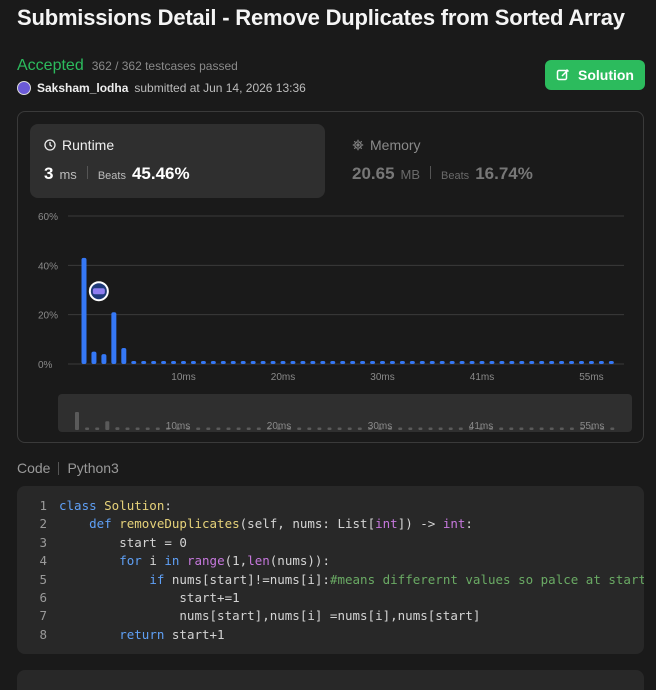  I want to click on solution-button-label: Solution, so click(606, 75).